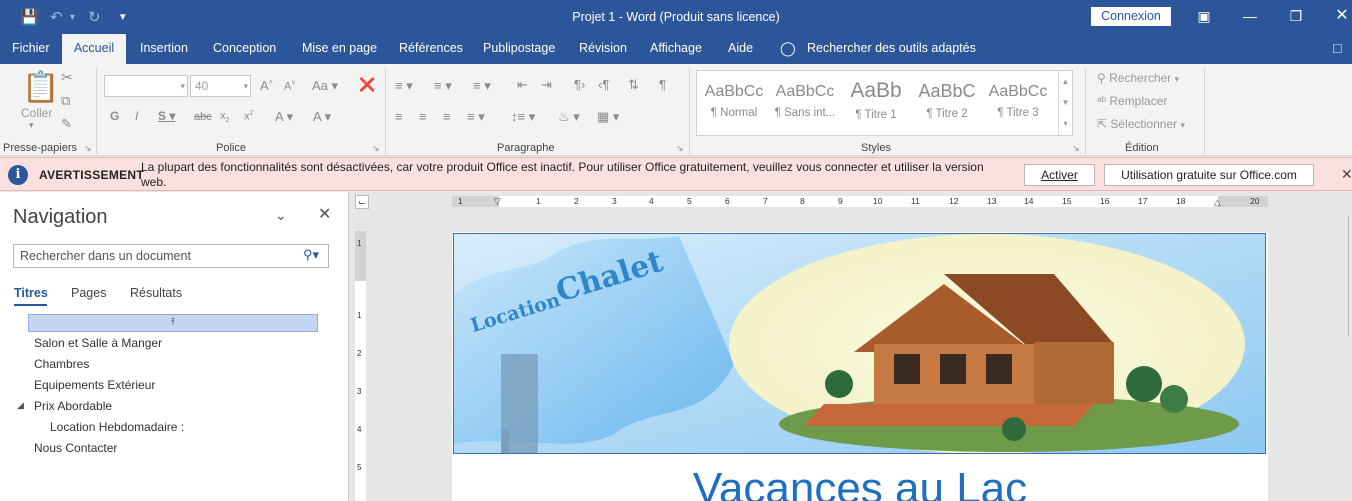 The height and width of the screenshot is (501, 1352). I want to click on tab-conception: Conception, so click(244, 49).